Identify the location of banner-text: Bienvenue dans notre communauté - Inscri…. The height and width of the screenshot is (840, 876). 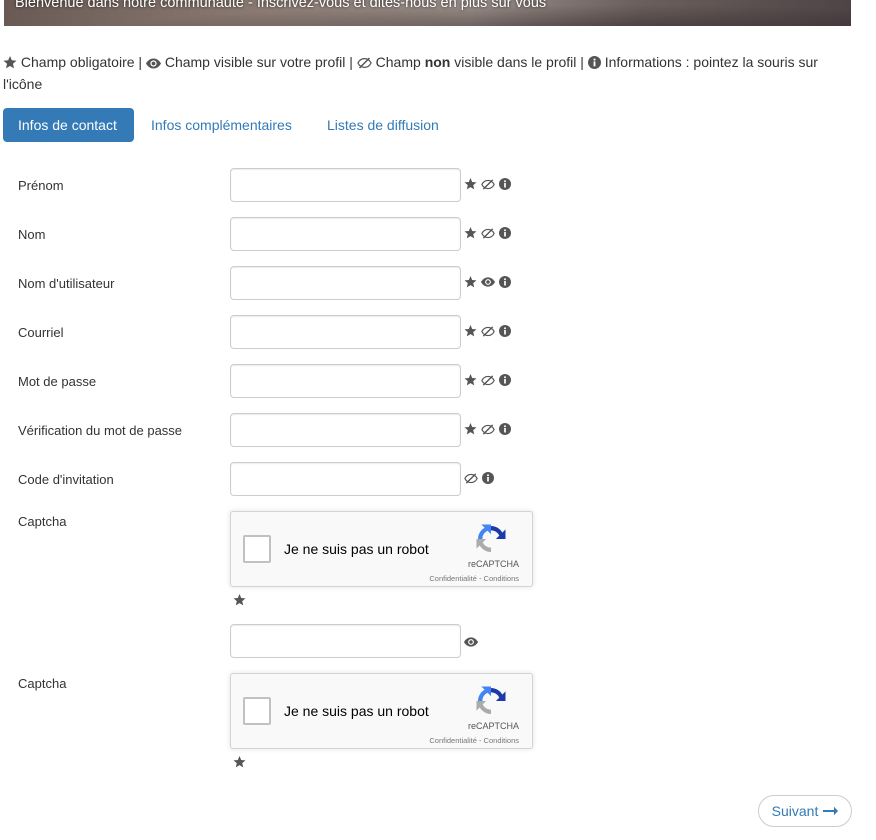
(281, 5).